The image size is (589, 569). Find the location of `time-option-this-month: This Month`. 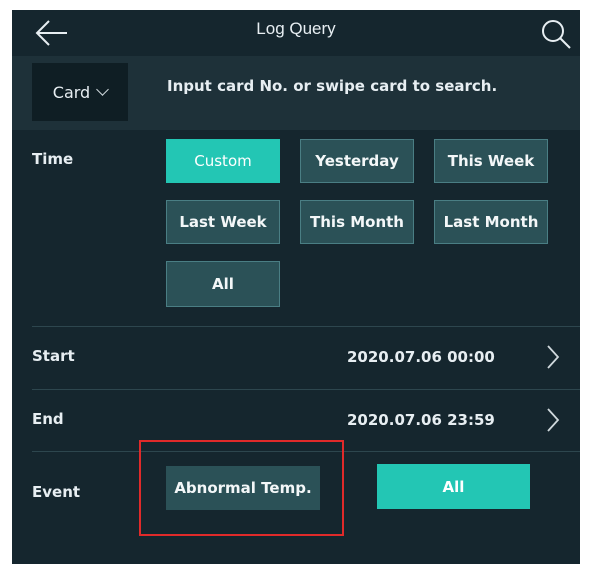

time-option-this-month: This Month is located at coordinates (357, 222).